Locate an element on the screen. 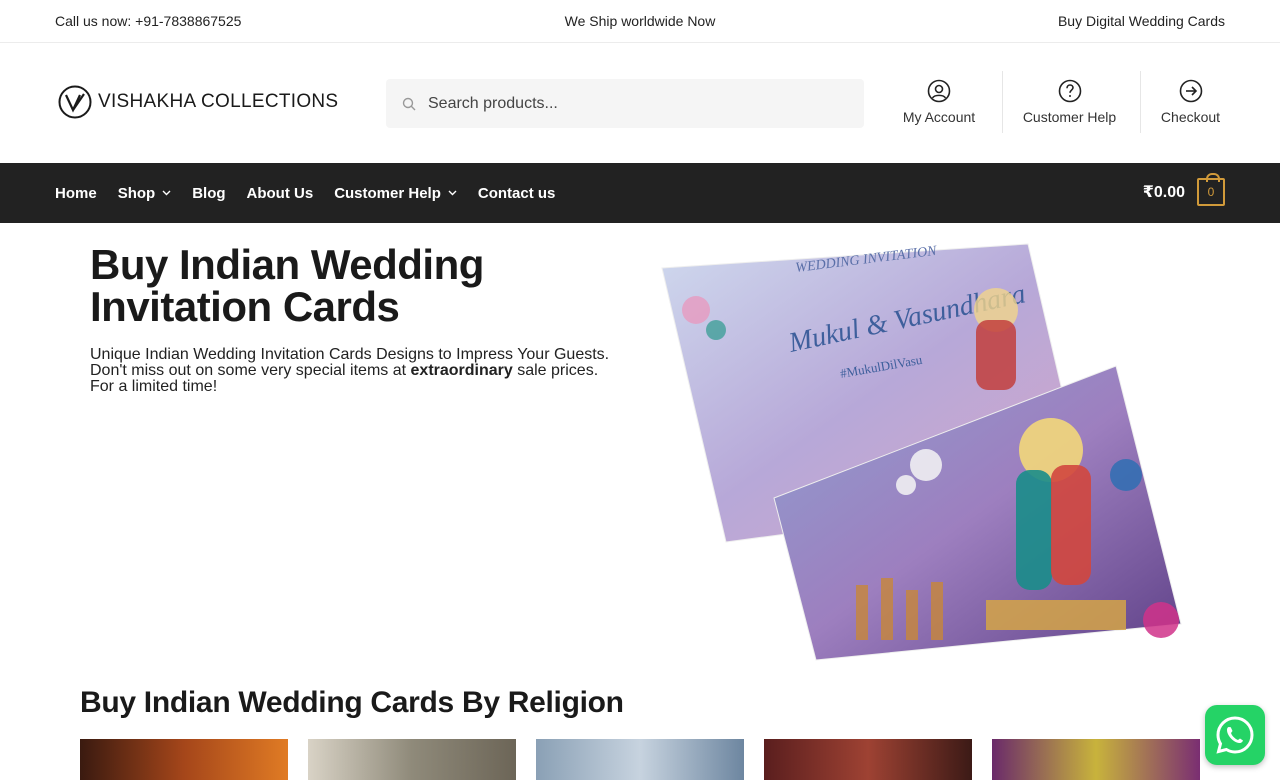 The image size is (1280, 780). search-input is located at coordinates (628, 103).